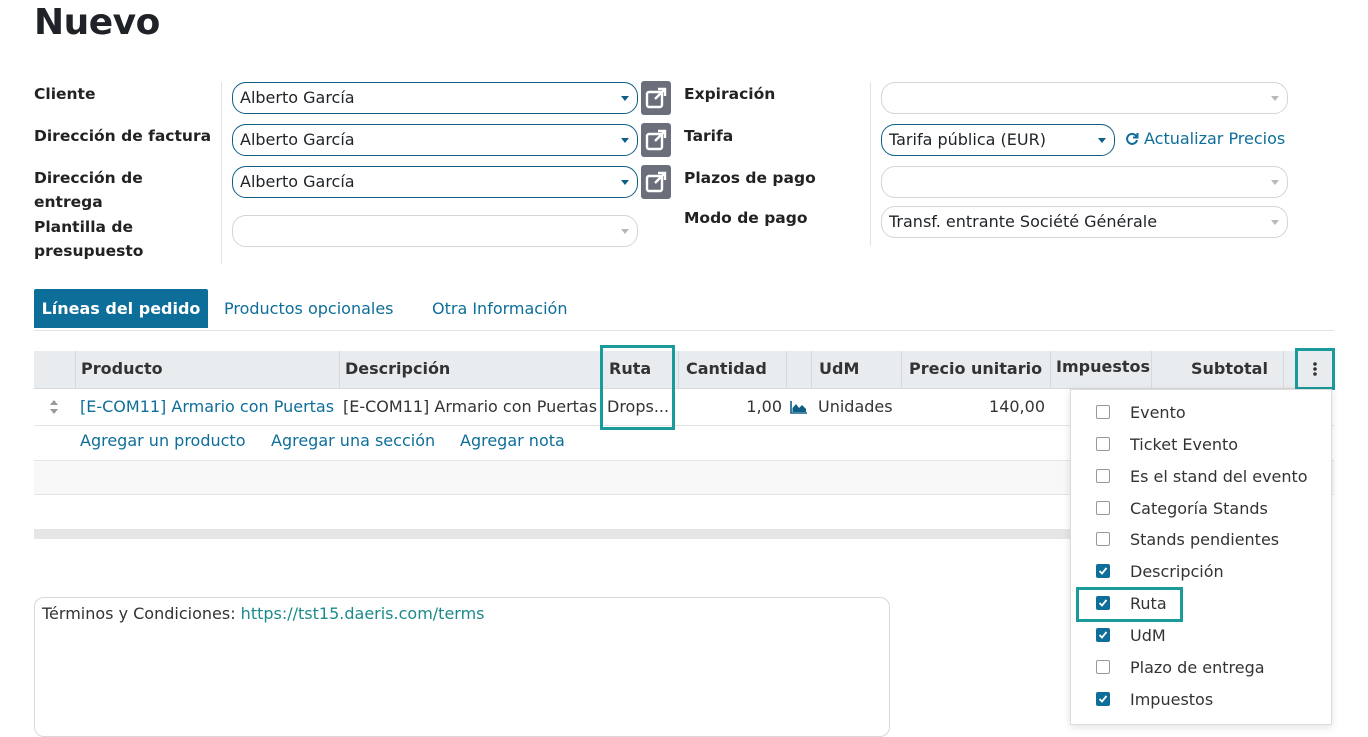 The image size is (1368, 737). I want to click on header-producto: Producto, so click(122, 370).